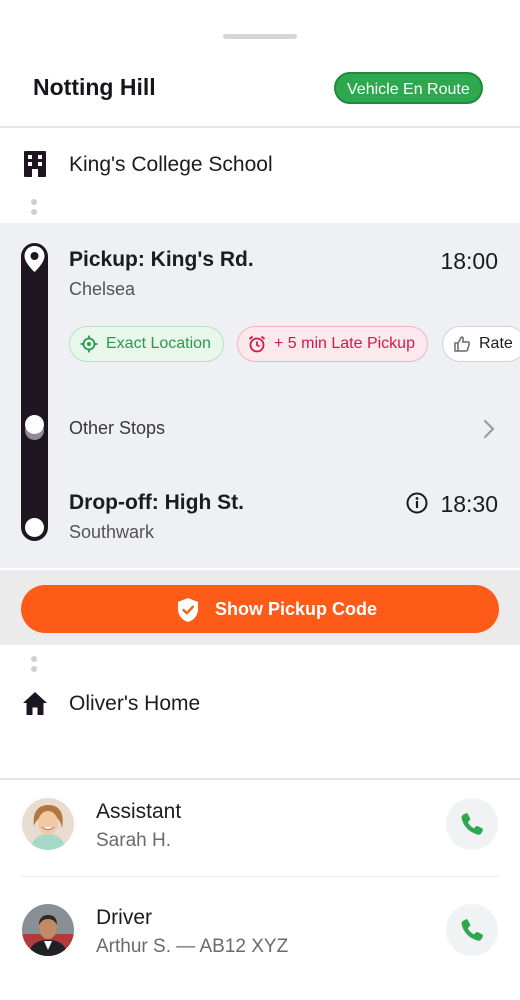 This screenshot has height=1000, width=520. I want to click on route-title: Notting Hill, so click(94, 87).